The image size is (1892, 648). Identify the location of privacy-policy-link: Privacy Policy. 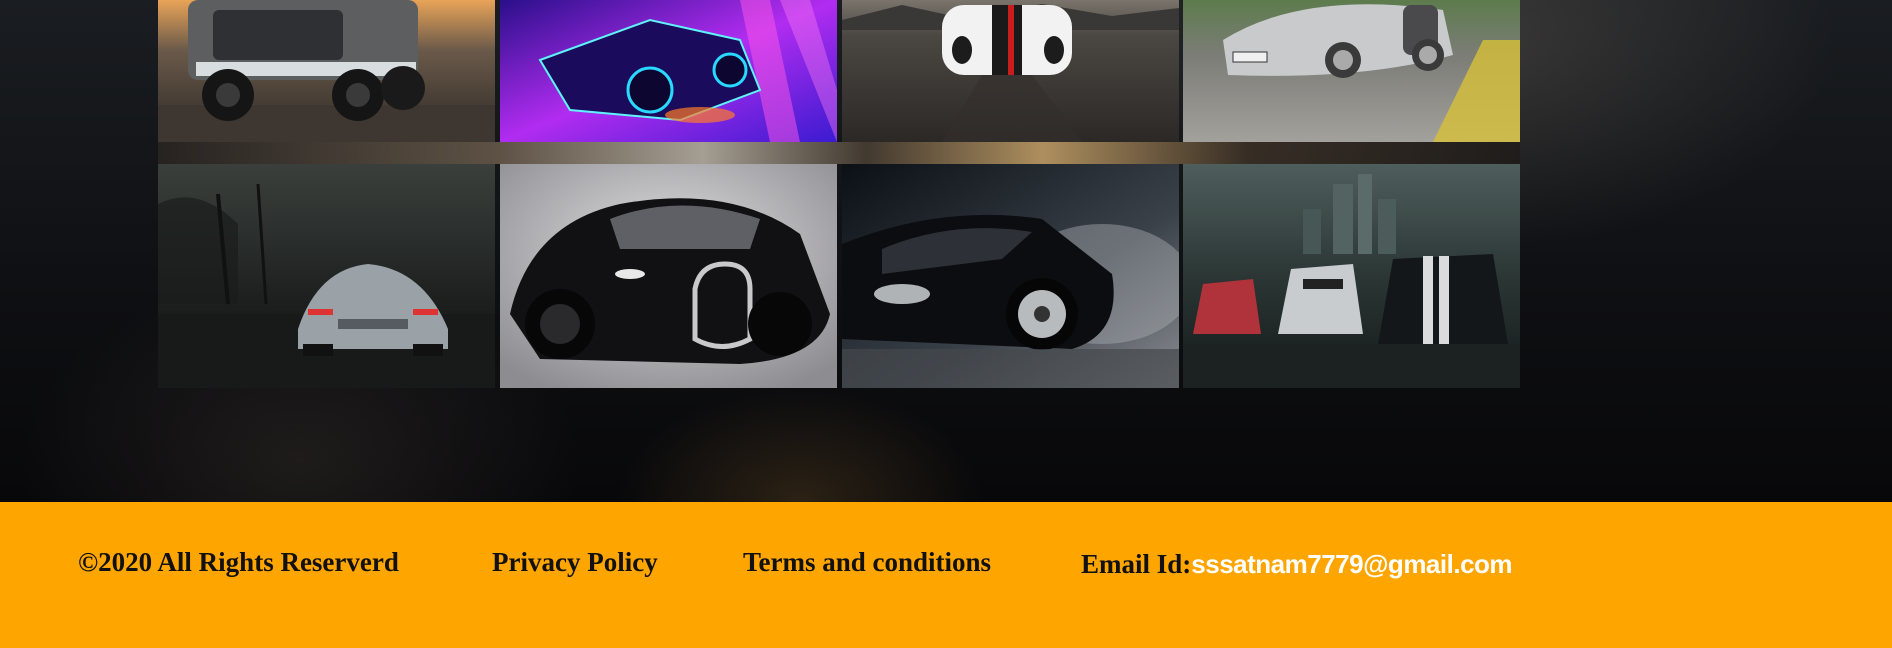
(575, 562).